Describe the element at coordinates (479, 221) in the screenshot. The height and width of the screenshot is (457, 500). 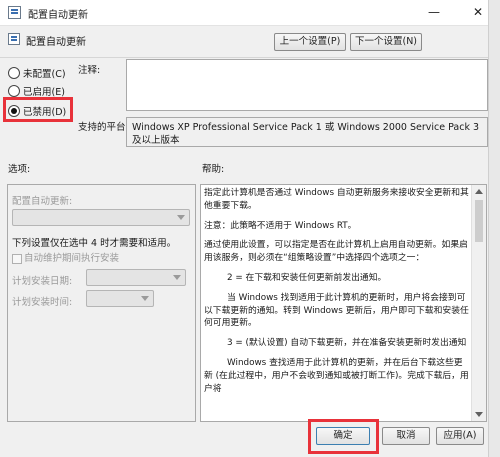
I see `scroll-thumb` at that location.